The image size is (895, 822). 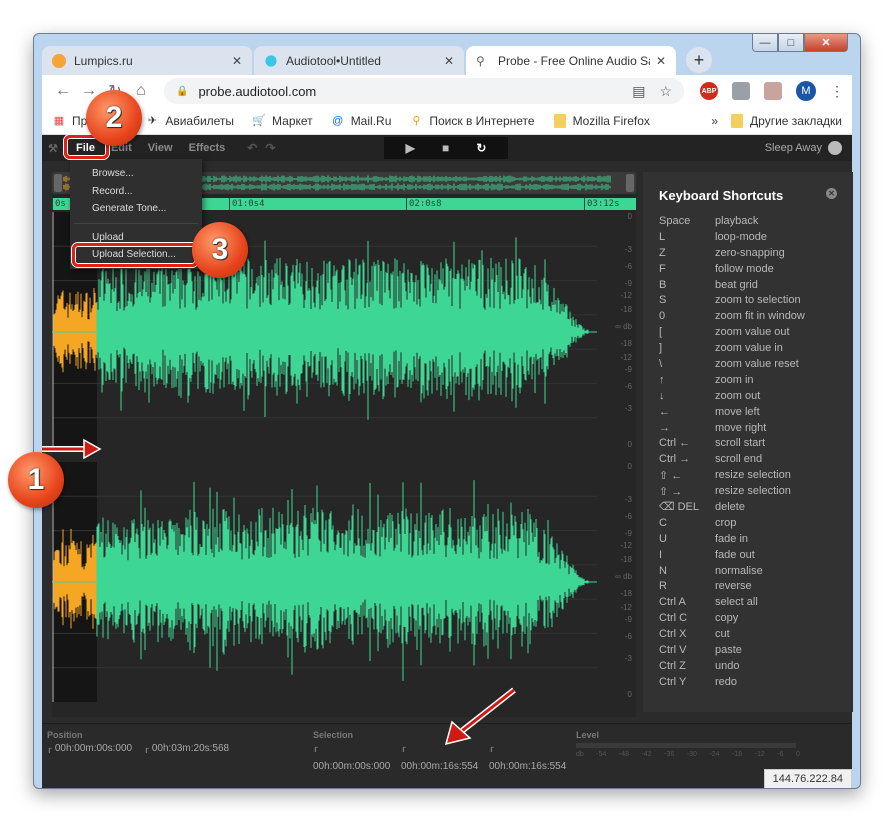 I want to click on loop-icon: ↻, so click(x=481, y=148).